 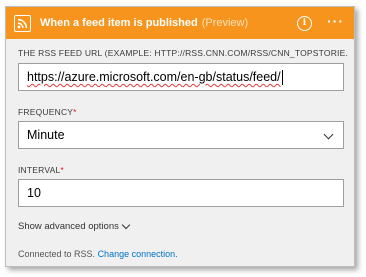 I want to click on card-title-text: When a feed item is published, so click(x=119, y=23).